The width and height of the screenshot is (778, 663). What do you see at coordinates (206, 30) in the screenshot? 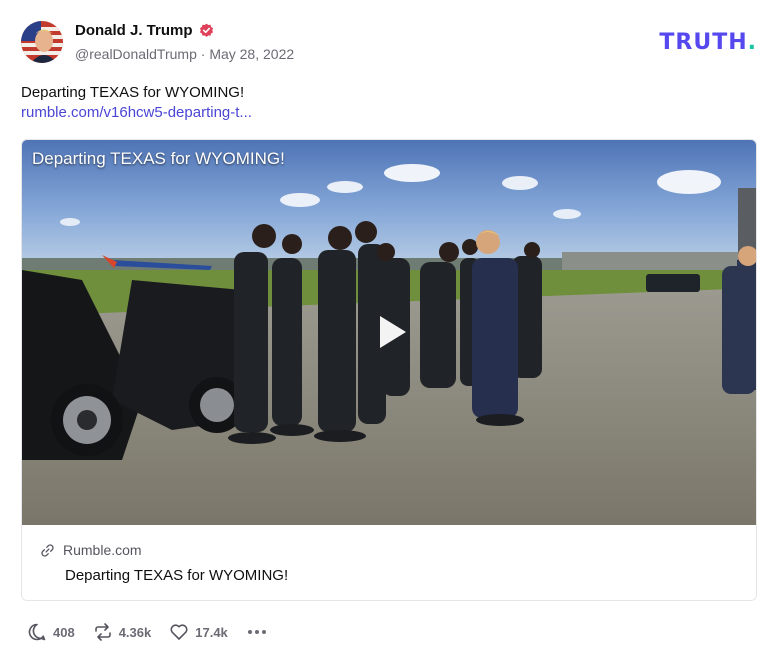
I see `verified-badge-icon` at bounding box center [206, 30].